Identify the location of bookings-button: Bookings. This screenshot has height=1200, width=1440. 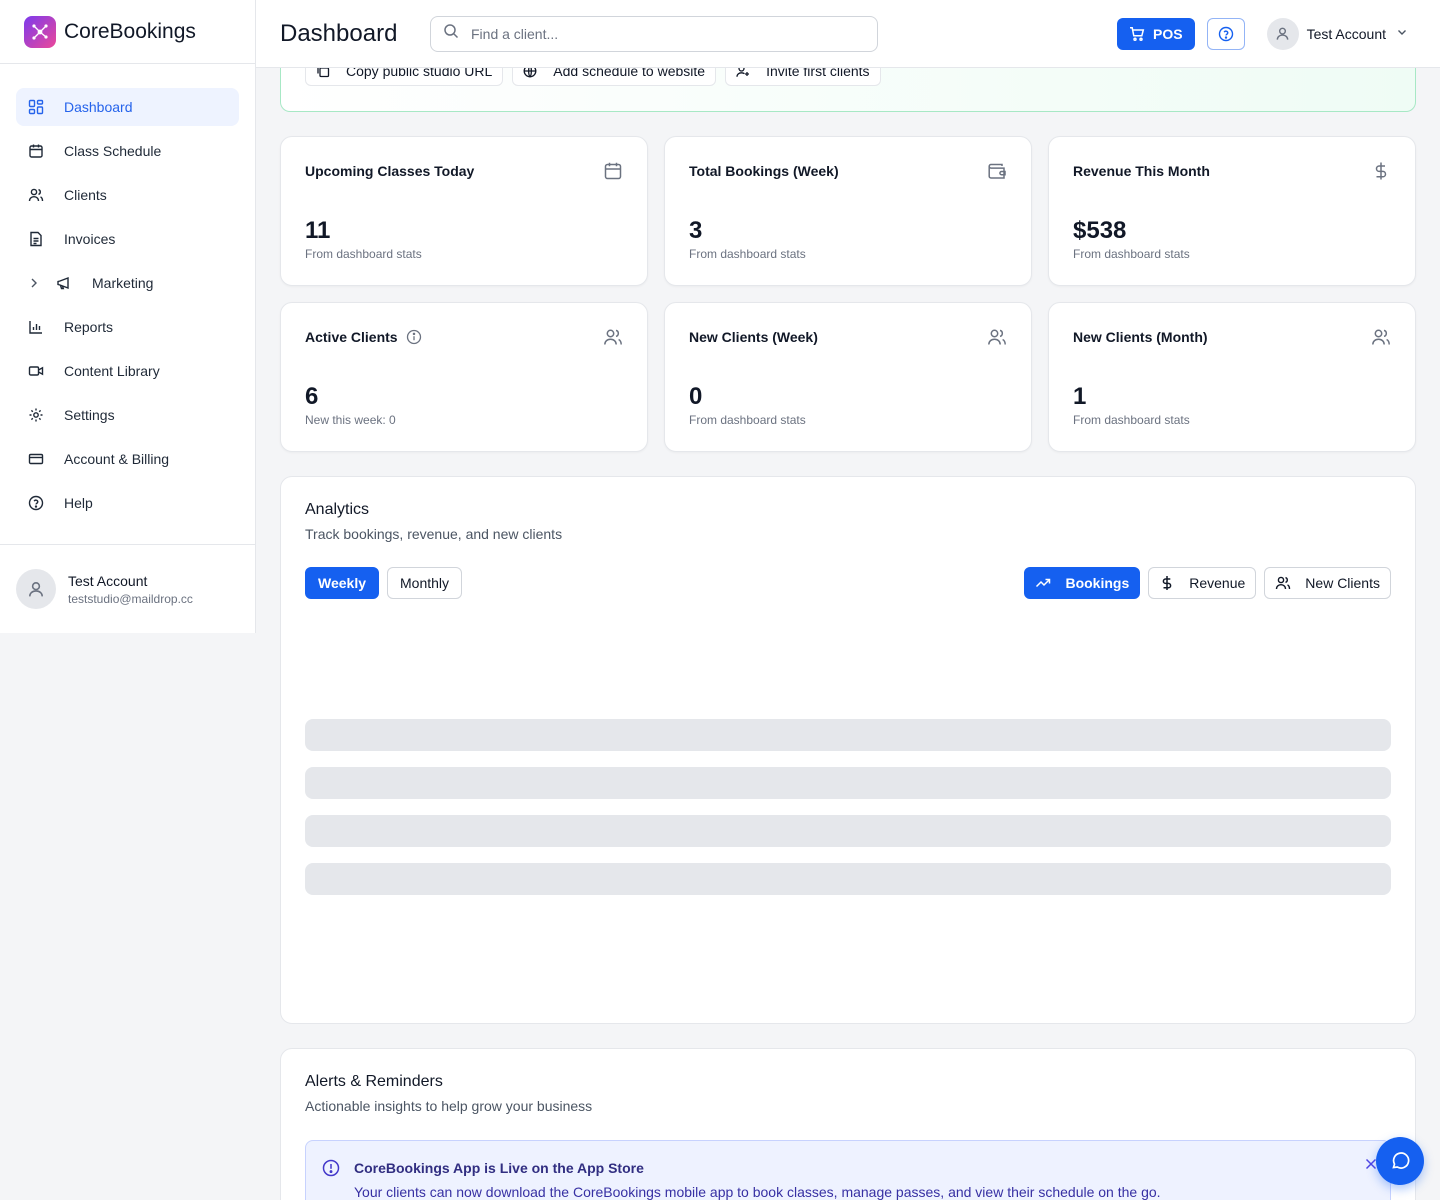
(1082, 583).